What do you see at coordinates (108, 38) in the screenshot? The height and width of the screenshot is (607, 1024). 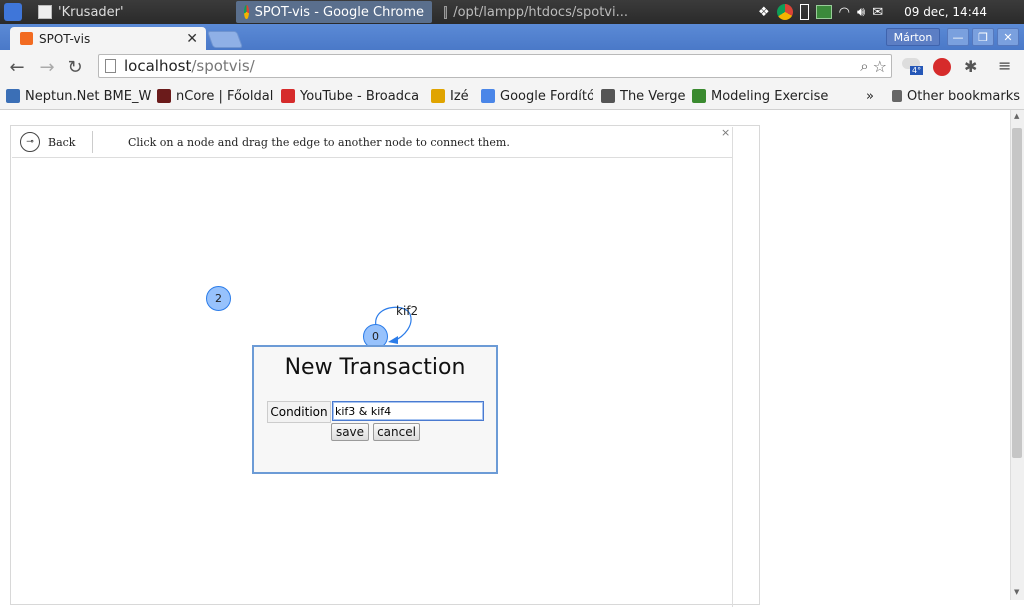 I see `tab-spot-vis: SPOT-vis ✕` at bounding box center [108, 38].